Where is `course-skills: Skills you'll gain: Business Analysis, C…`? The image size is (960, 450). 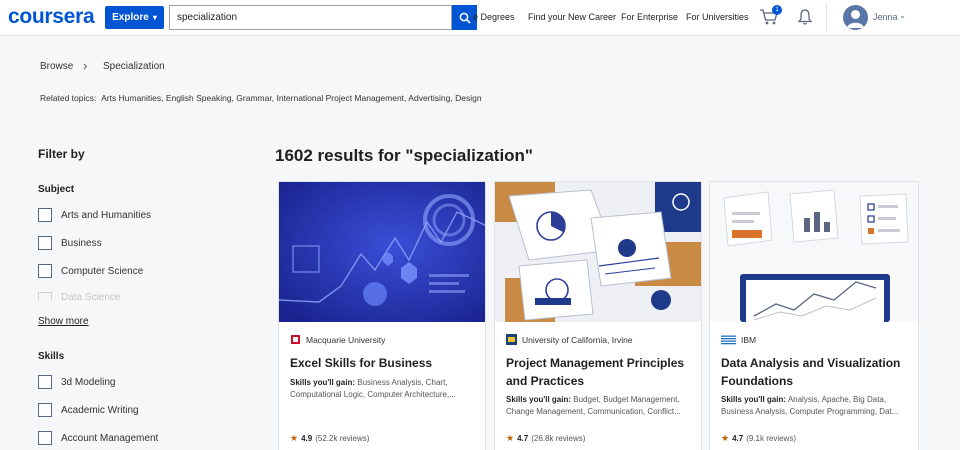
course-skills: Skills you'll gain: Business Analysis, C… is located at coordinates (384, 389).